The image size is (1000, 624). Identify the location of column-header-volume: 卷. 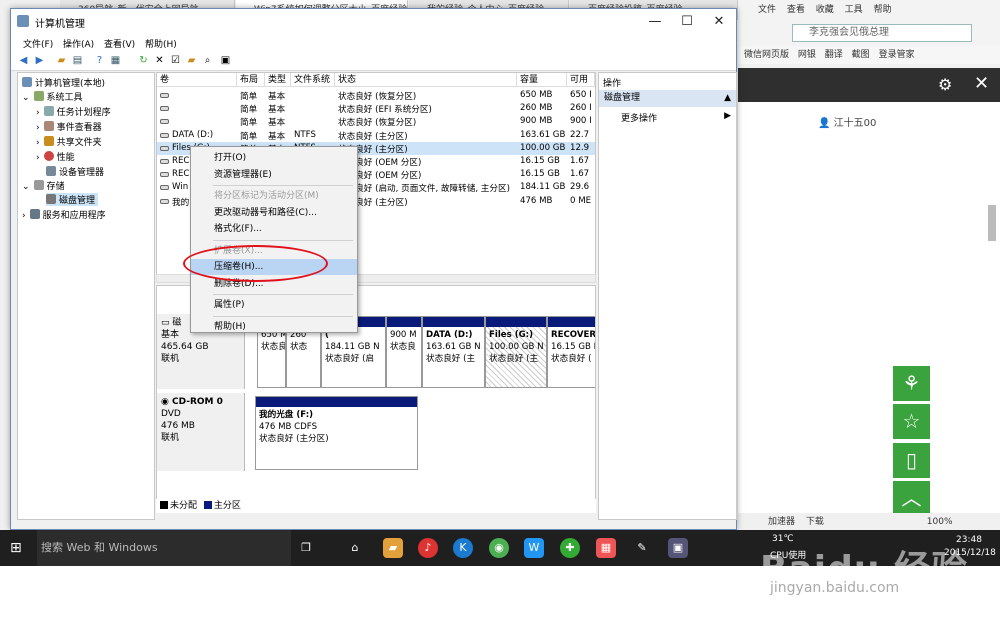
(197, 80).